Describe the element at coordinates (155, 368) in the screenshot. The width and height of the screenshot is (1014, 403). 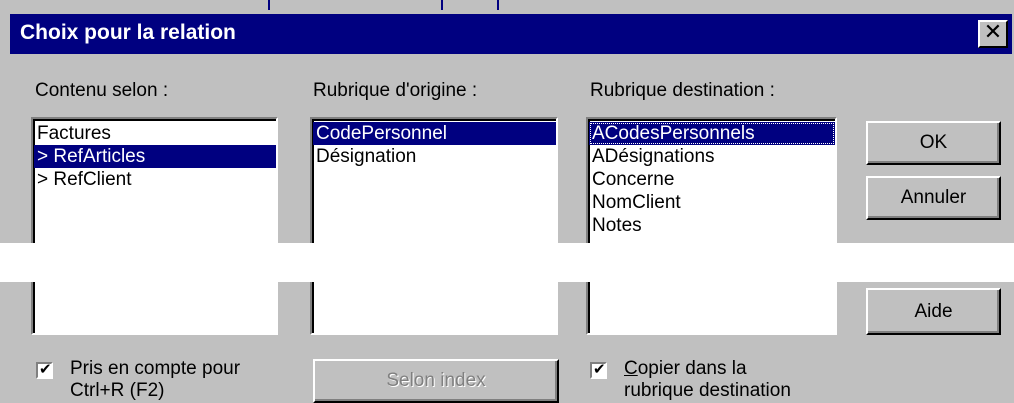
I see `pris-en-compte-line1: Pris en compte pour` at that location.